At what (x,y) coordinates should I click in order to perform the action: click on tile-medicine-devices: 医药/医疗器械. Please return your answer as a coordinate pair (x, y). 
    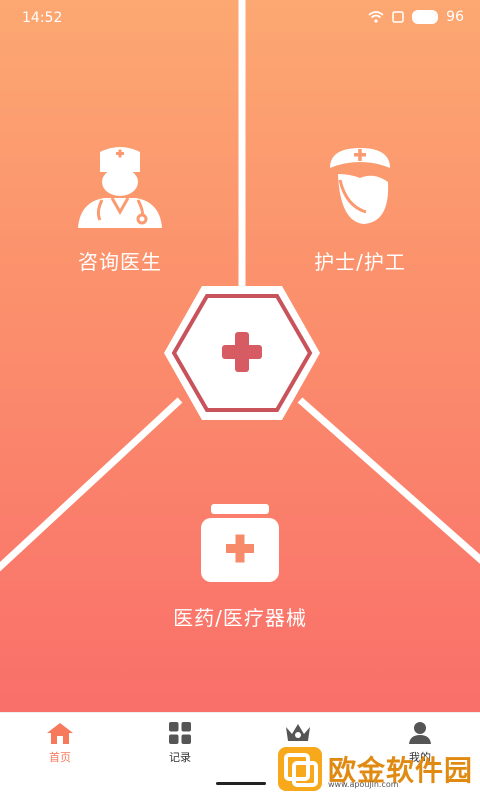
    Looking at the image, I should click on (240, 565).